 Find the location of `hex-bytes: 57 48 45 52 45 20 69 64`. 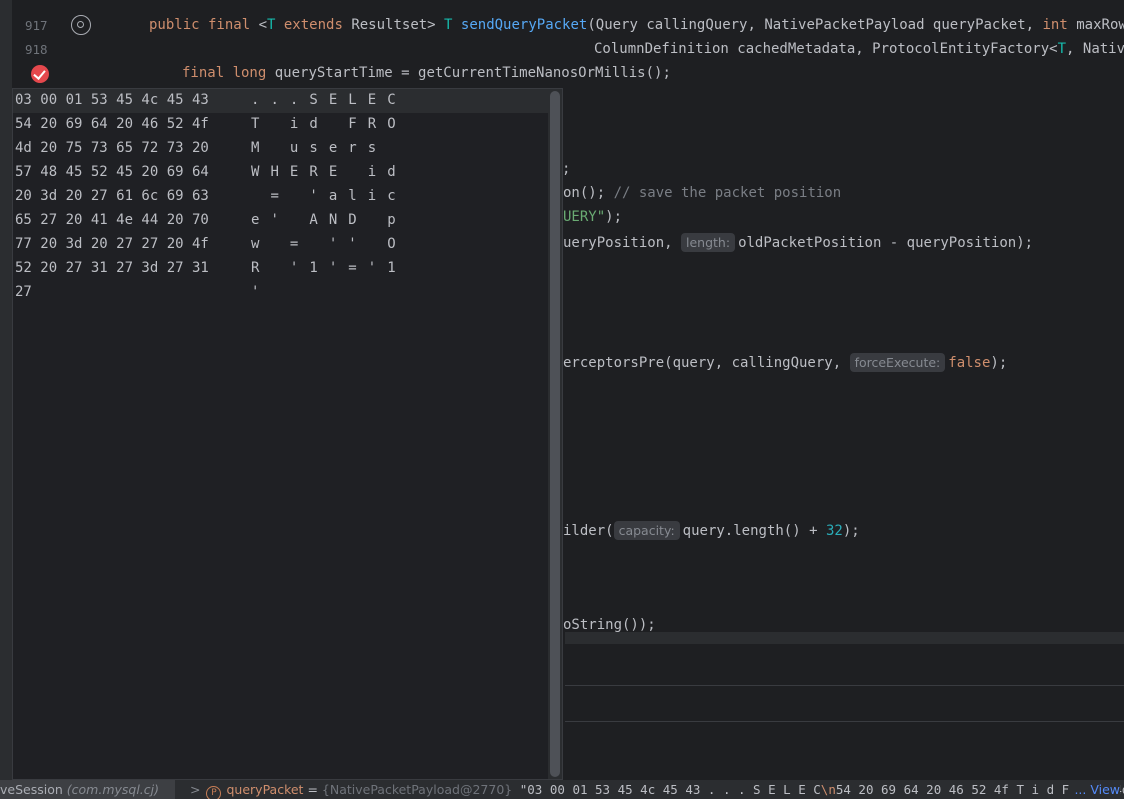

hex-bytes: 57 48 45 52 45 20 69 64 is located at coordinates (112, 172).